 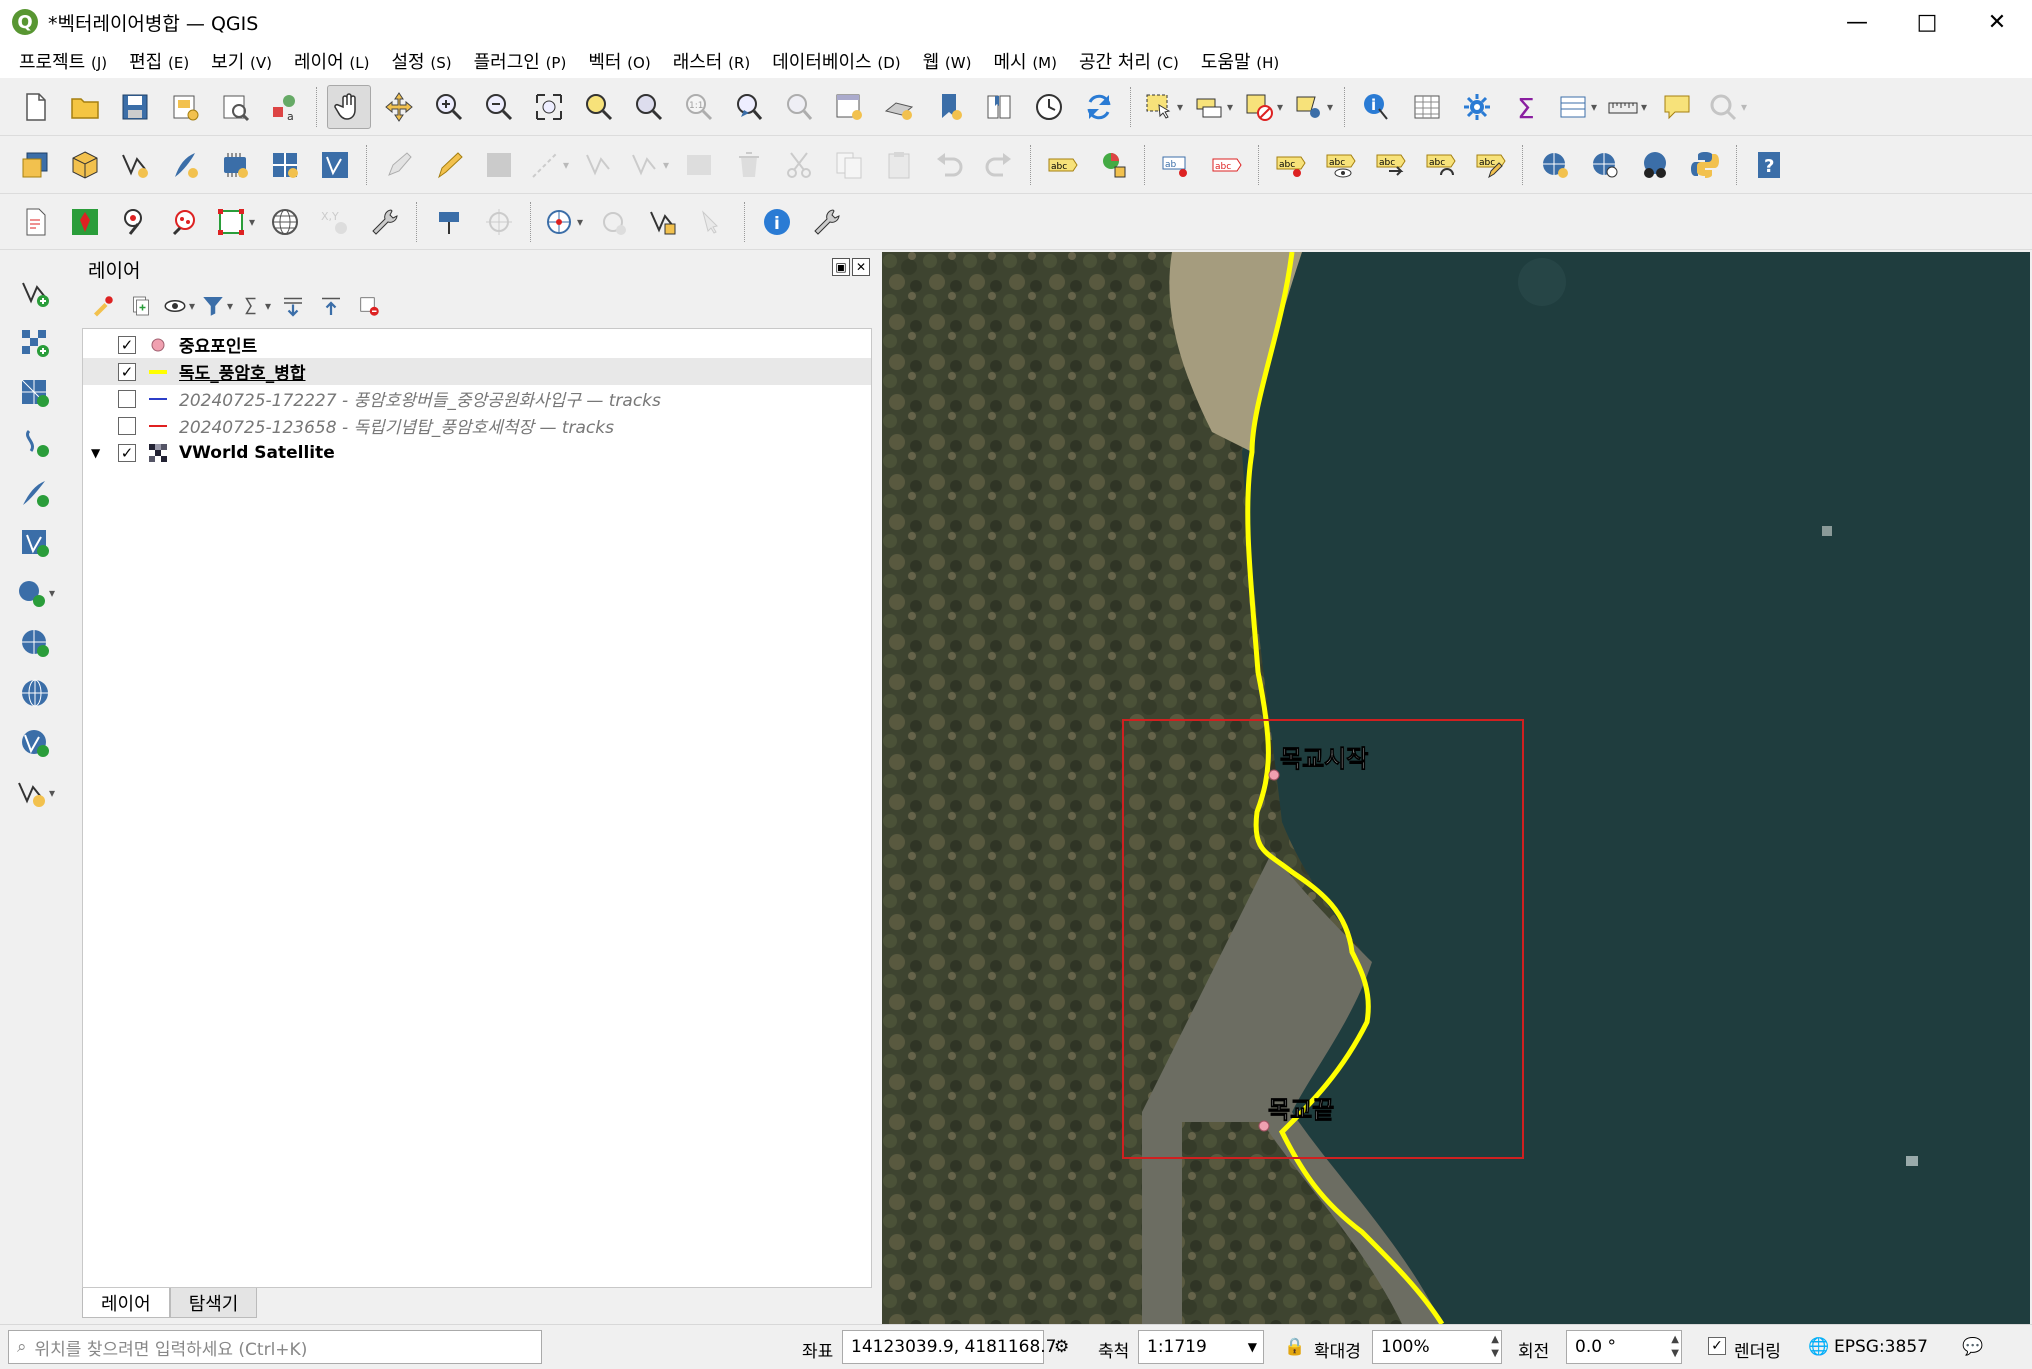 What do you see at coordinates (179, 306) in the screenshot?
I see `manage-visibility-icon` at bounding box center [179, 306].